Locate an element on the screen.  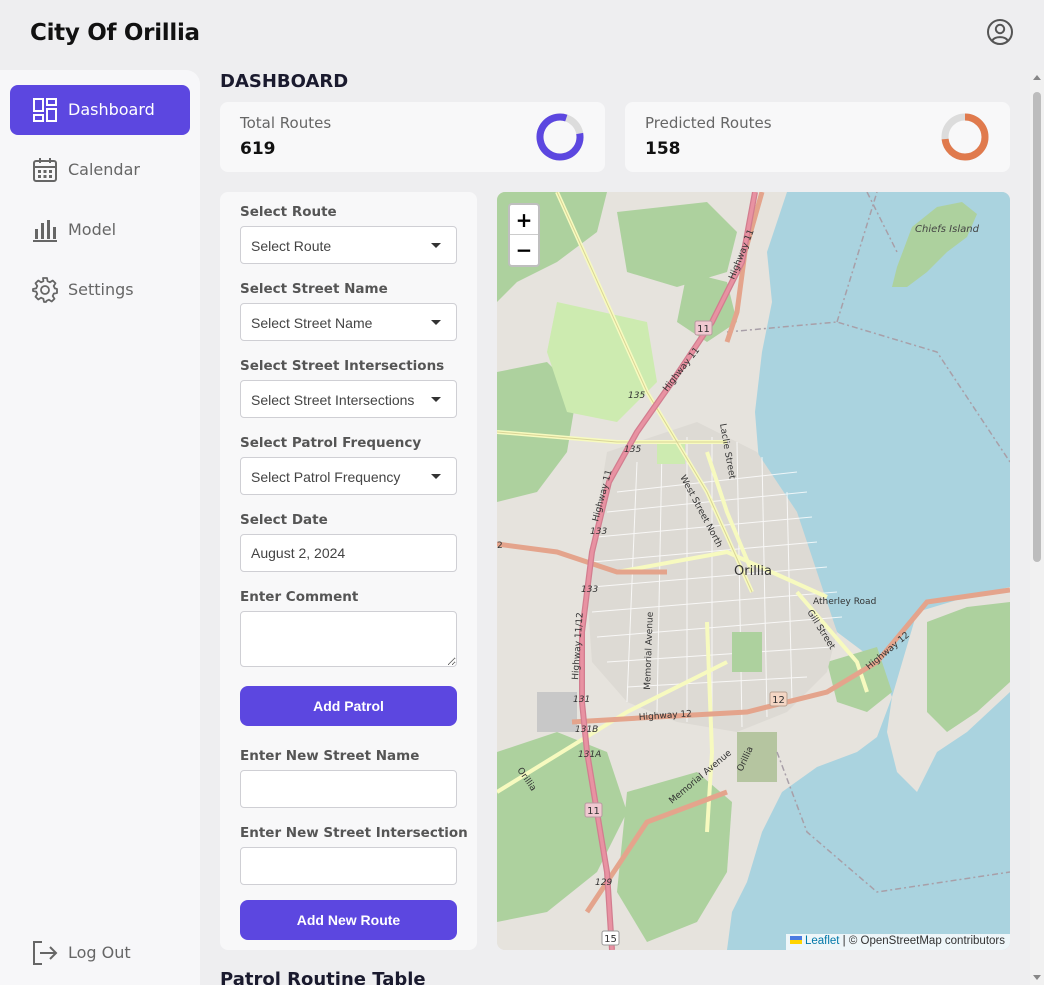
new-intersection-input is located at coordinates (348, 866).